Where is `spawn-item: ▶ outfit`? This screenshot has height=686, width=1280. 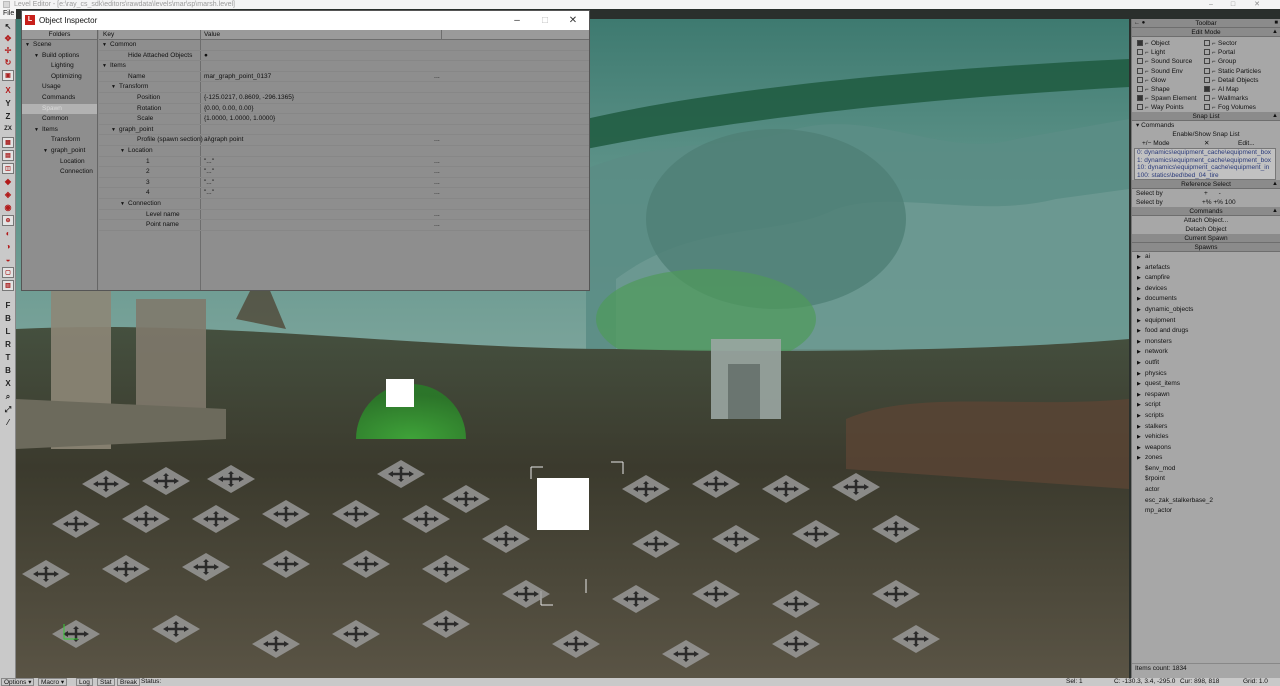 spawn-item: ▶ outfit is located at coordinates (1206, 363).